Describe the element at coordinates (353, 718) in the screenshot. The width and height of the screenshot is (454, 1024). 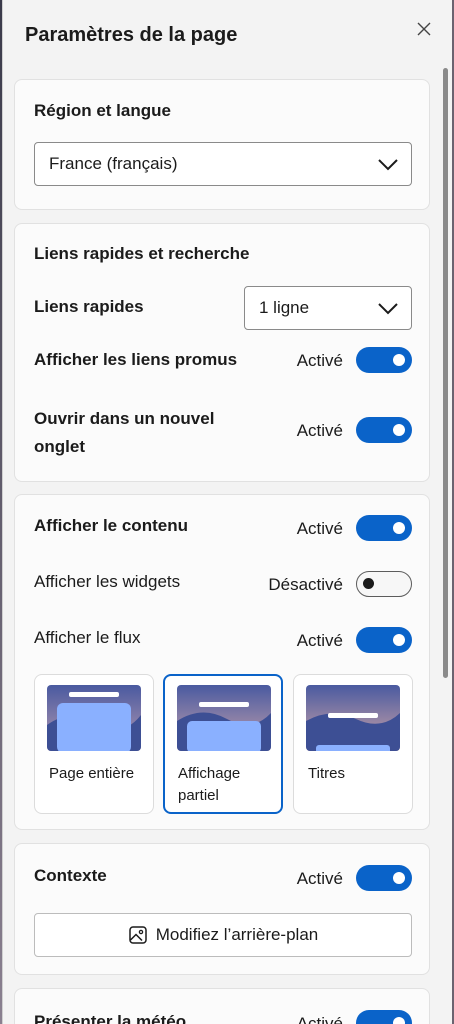
I see `layout-thumbnail-titles` at that location.